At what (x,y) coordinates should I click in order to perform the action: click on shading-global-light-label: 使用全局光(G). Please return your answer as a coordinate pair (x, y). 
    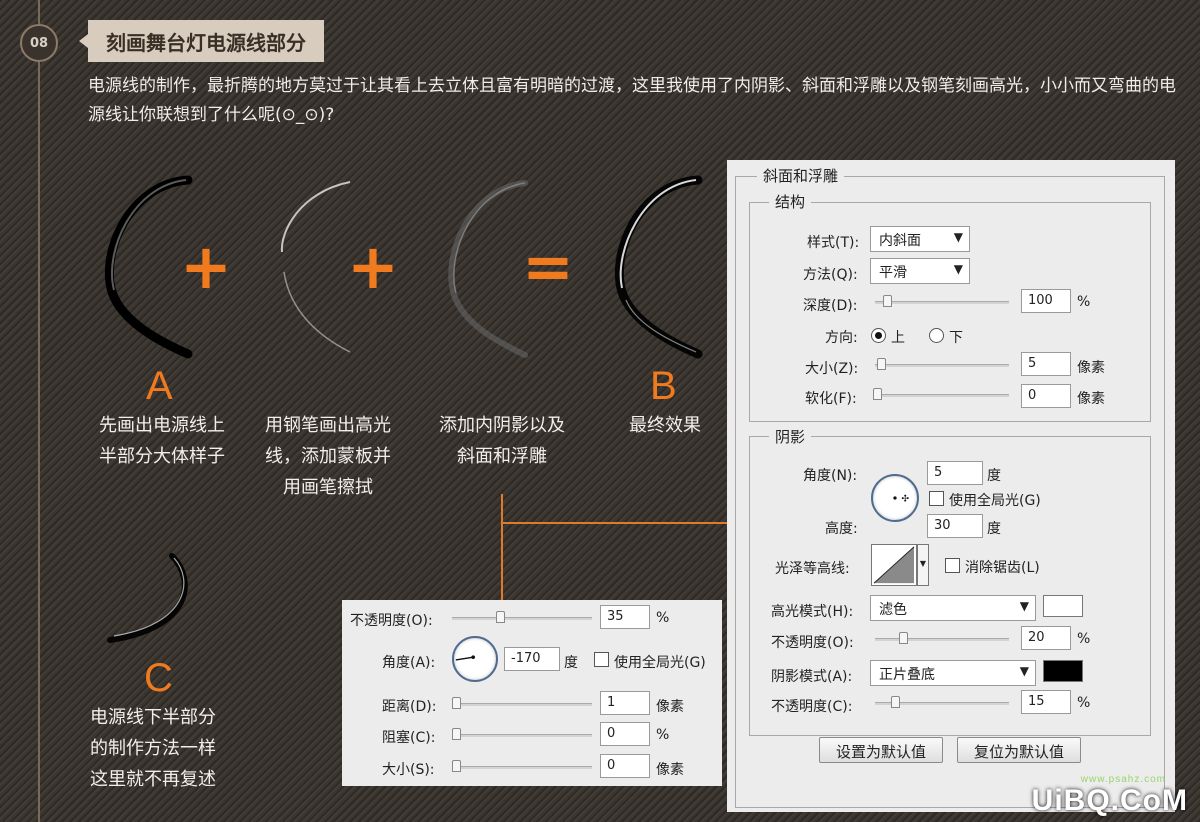
    Looking at the image, I should click on (995, 501).